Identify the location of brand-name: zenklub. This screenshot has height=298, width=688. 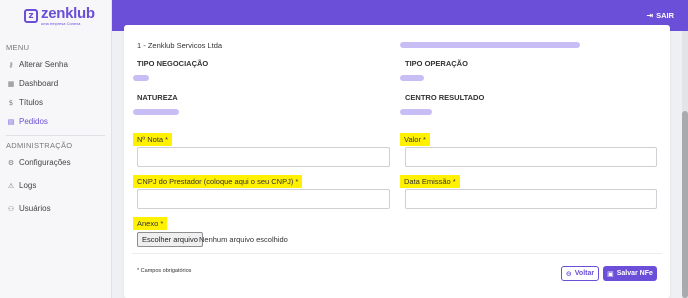
(68, 13).